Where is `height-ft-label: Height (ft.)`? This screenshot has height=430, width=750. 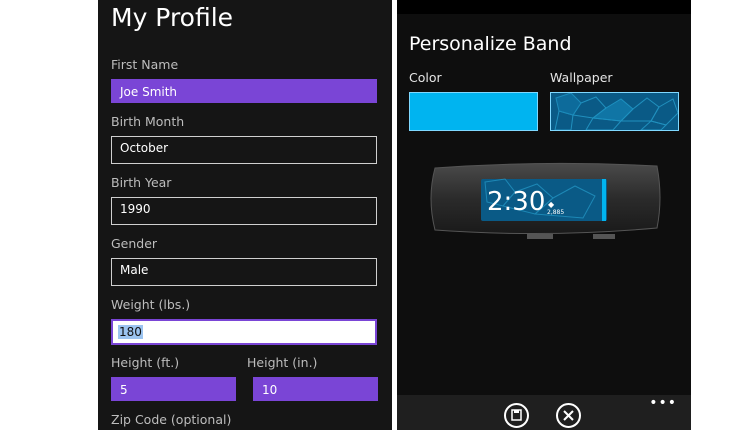 height-ft-label: Height (ft.) is located at coordinates (145, 362).